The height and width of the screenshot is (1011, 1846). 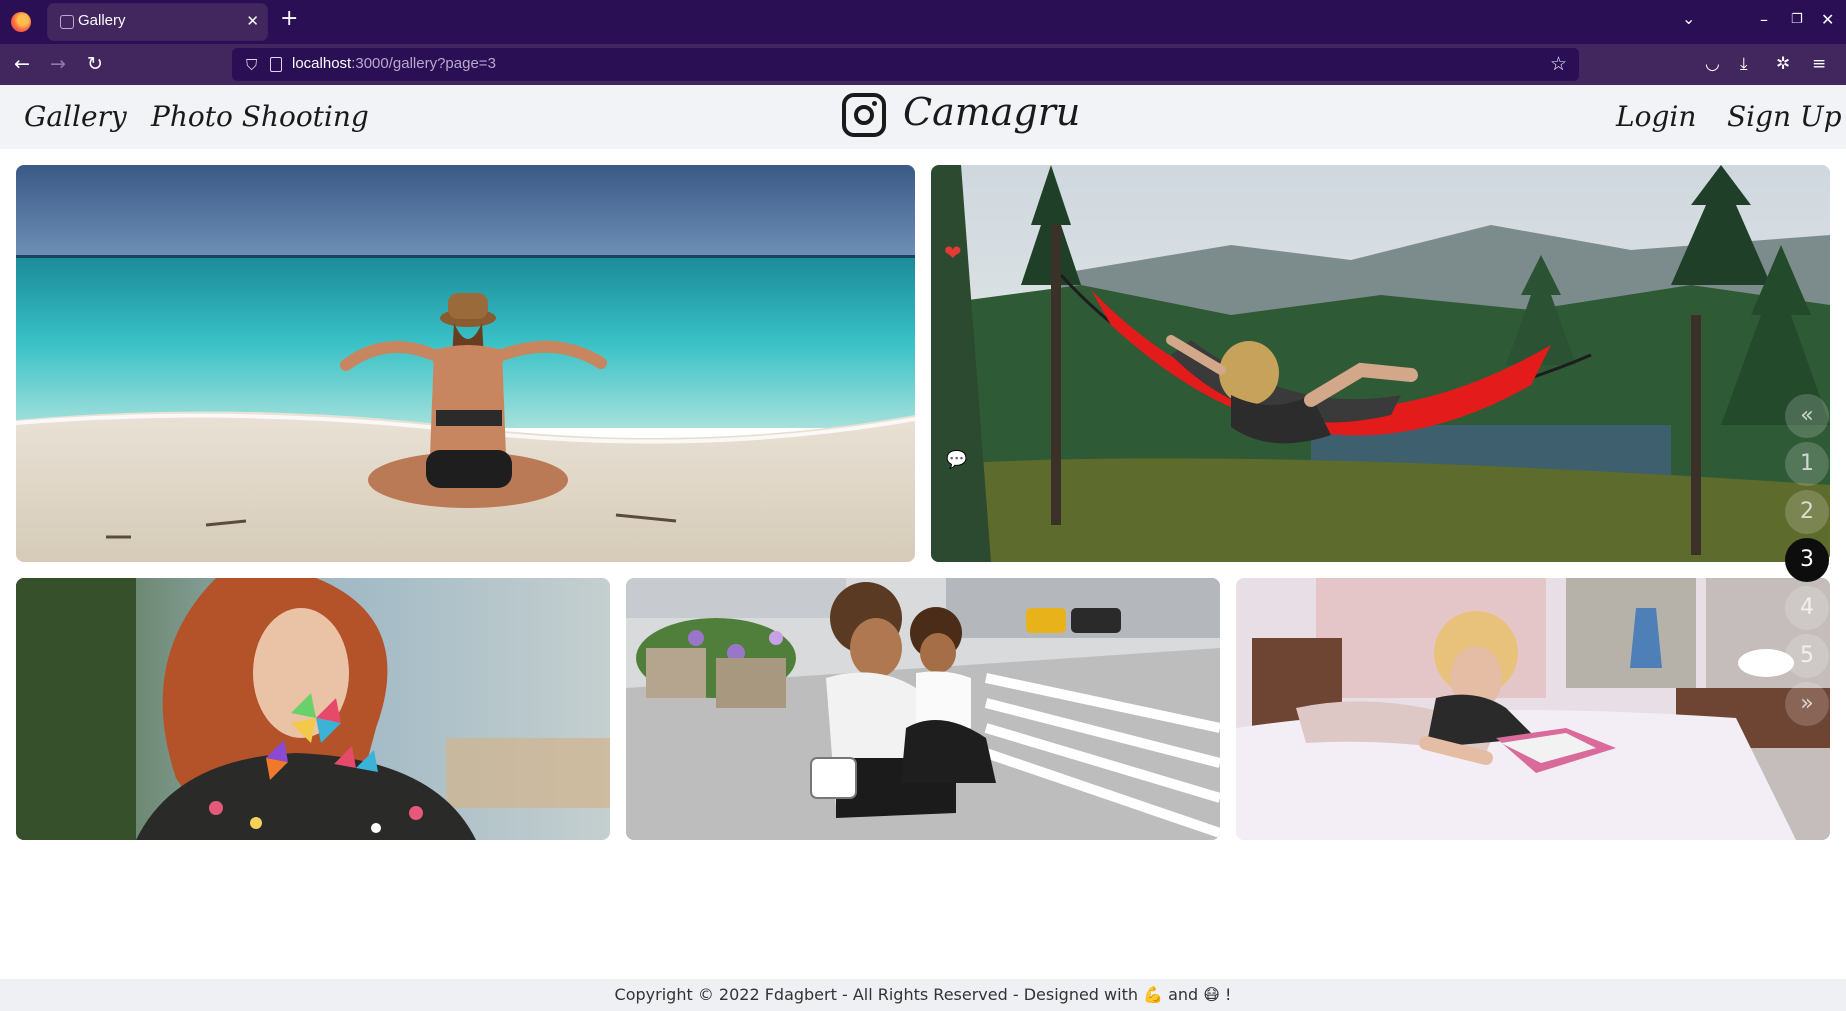 I want to click on photo-actions: ❤ 💬, so click(x=959, y=364).